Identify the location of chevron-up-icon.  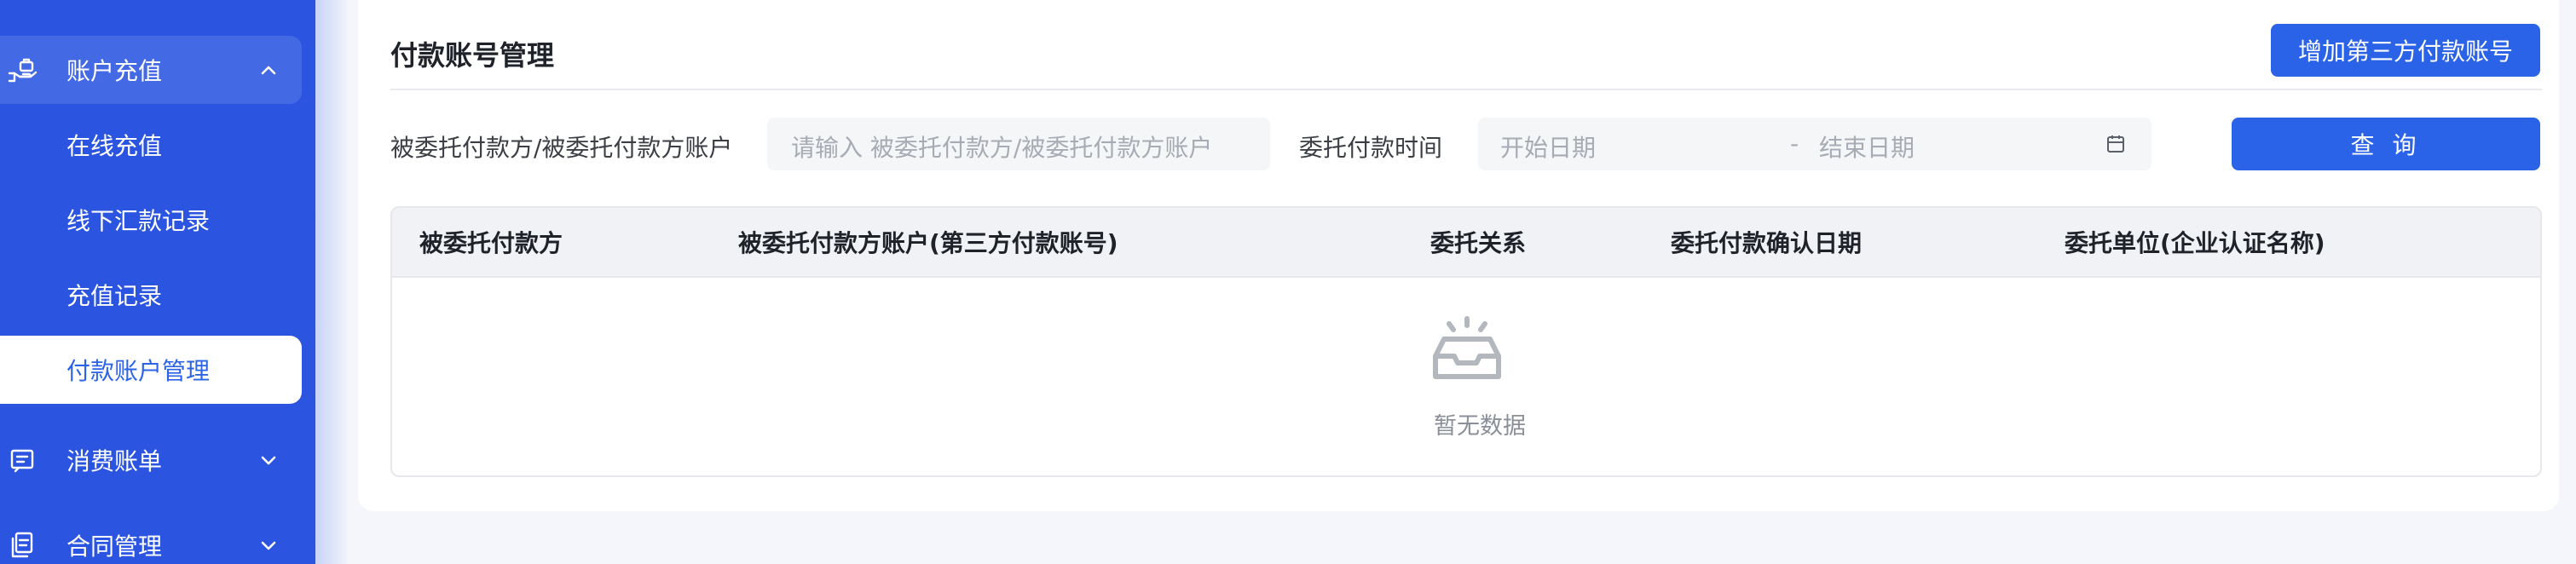
(268, 70).